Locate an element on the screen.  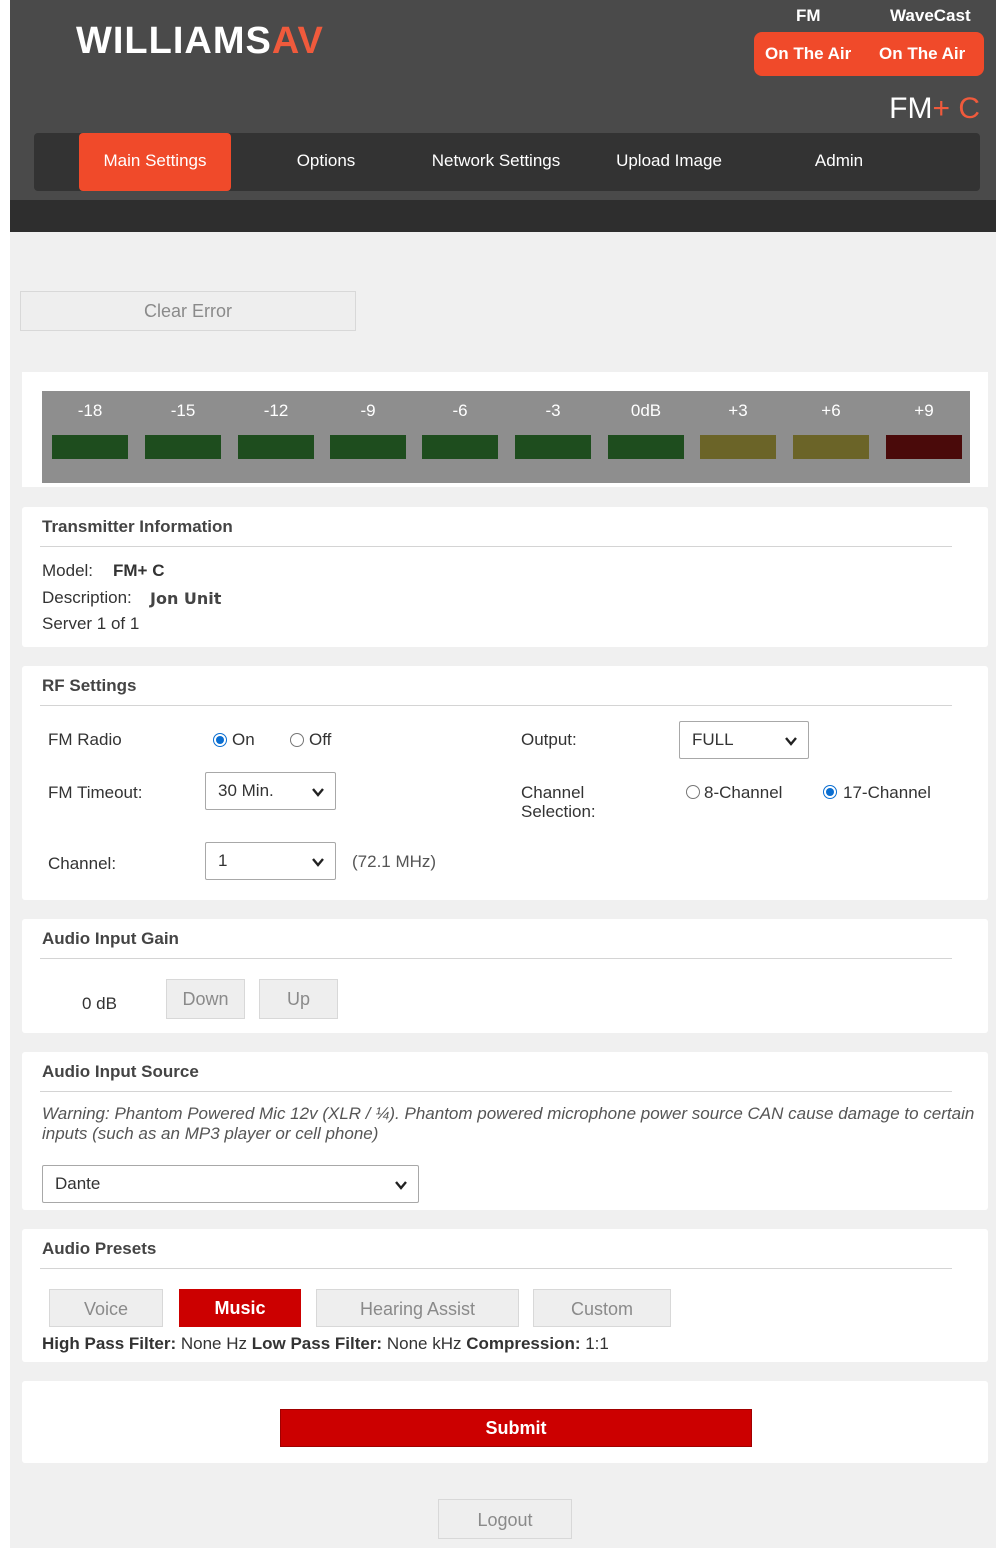
fm-radio-off-label: Off is located at coordinates (320, 739).